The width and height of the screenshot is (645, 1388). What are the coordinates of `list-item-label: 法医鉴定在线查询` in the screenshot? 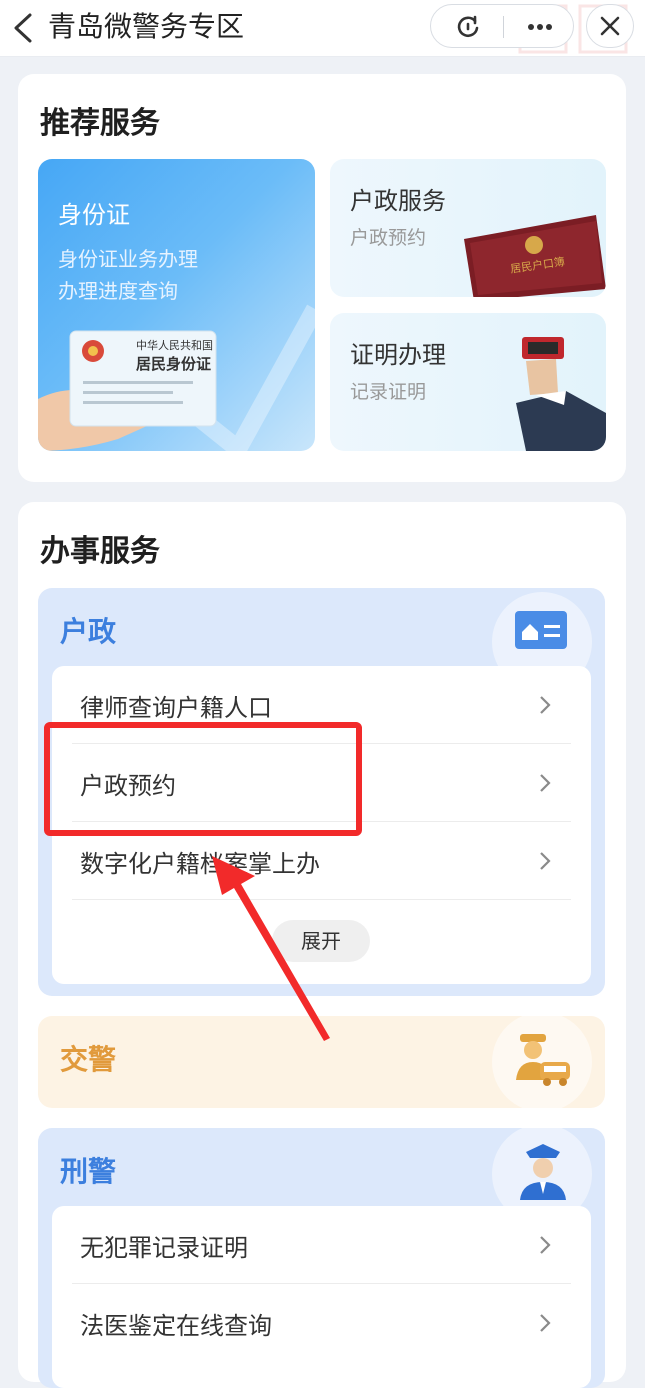 It's located at (176, 1326).